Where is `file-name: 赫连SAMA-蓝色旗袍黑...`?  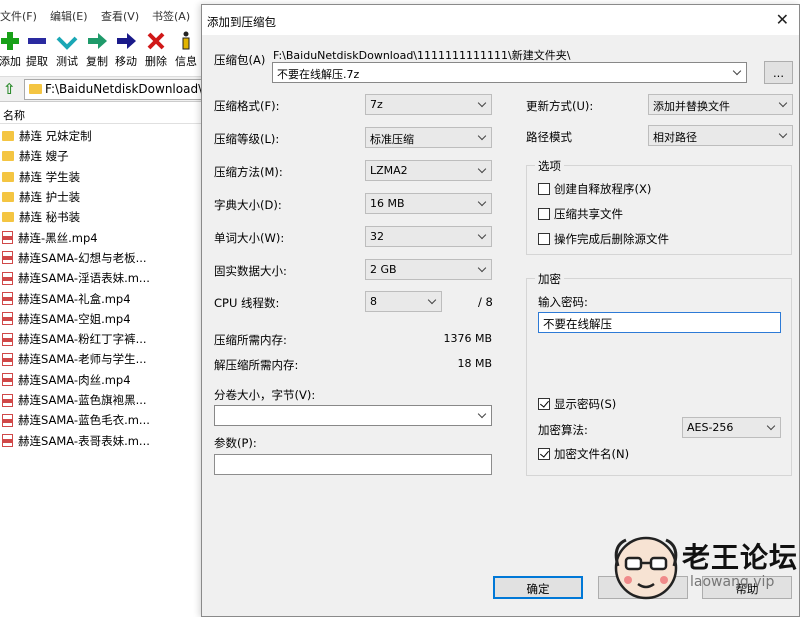 file-name: 赫连SAMA-蓝色旗袍黑... is located at coordinates (82, 400).